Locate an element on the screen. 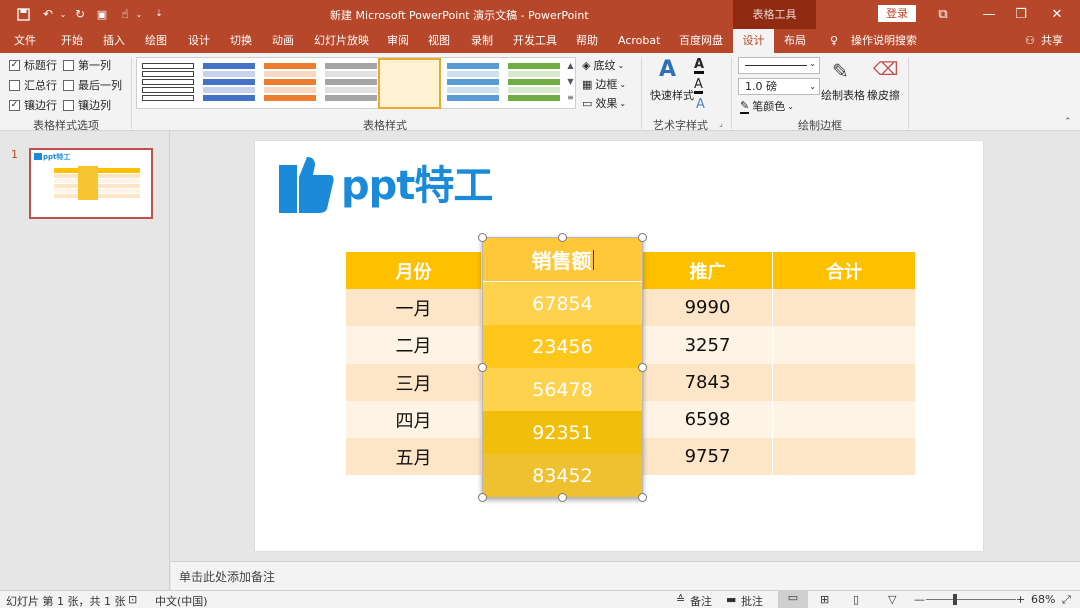  text-effects-icon: A is located at coordinates (700, 104).